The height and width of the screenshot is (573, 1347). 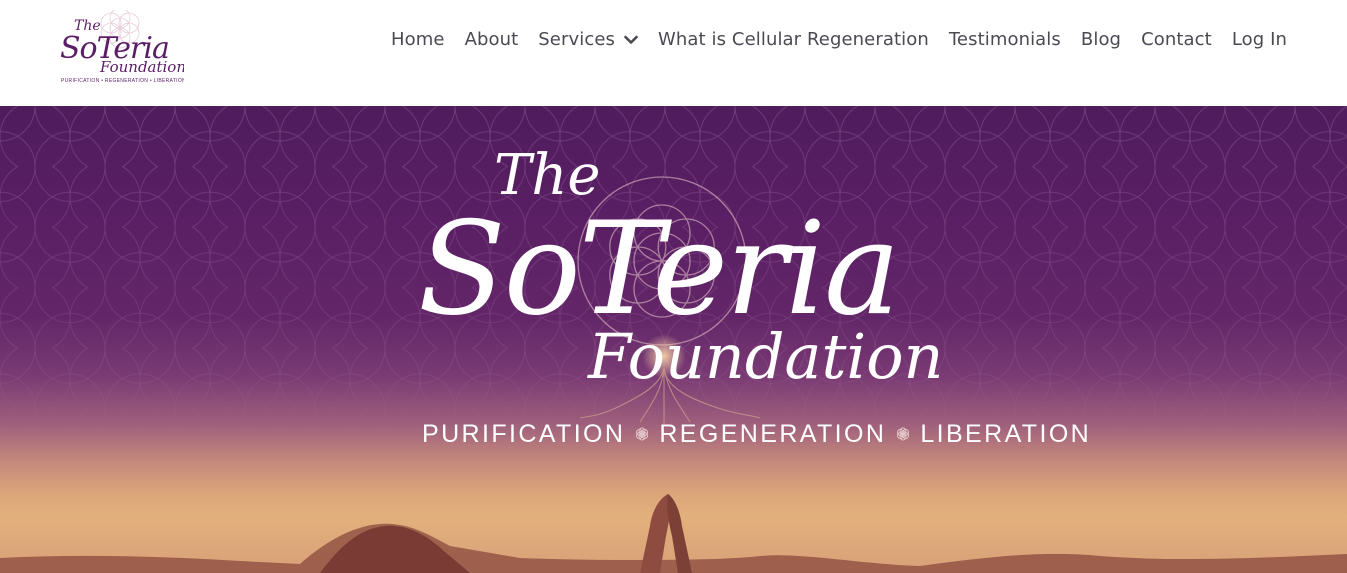 What do you see at coordinates (492, 40) in the screenshot?
I see `nav-about: About` at bounding box center [492, 40].